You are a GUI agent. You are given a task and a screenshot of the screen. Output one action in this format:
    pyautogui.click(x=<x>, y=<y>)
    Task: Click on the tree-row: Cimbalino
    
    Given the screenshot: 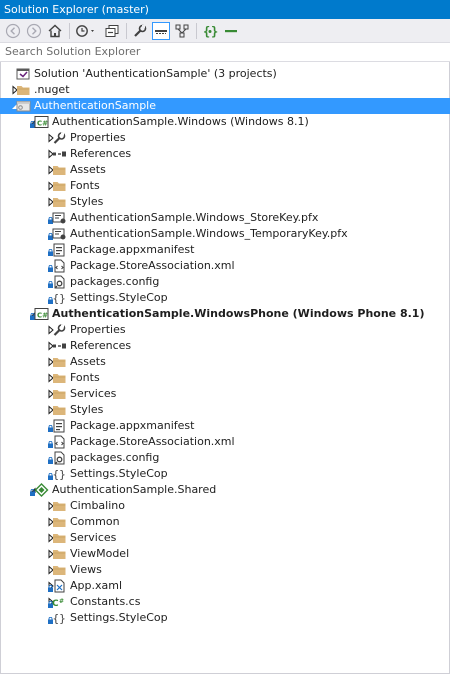 What is the action you would take?
    pyautogui.click(x=225, y=506)
    